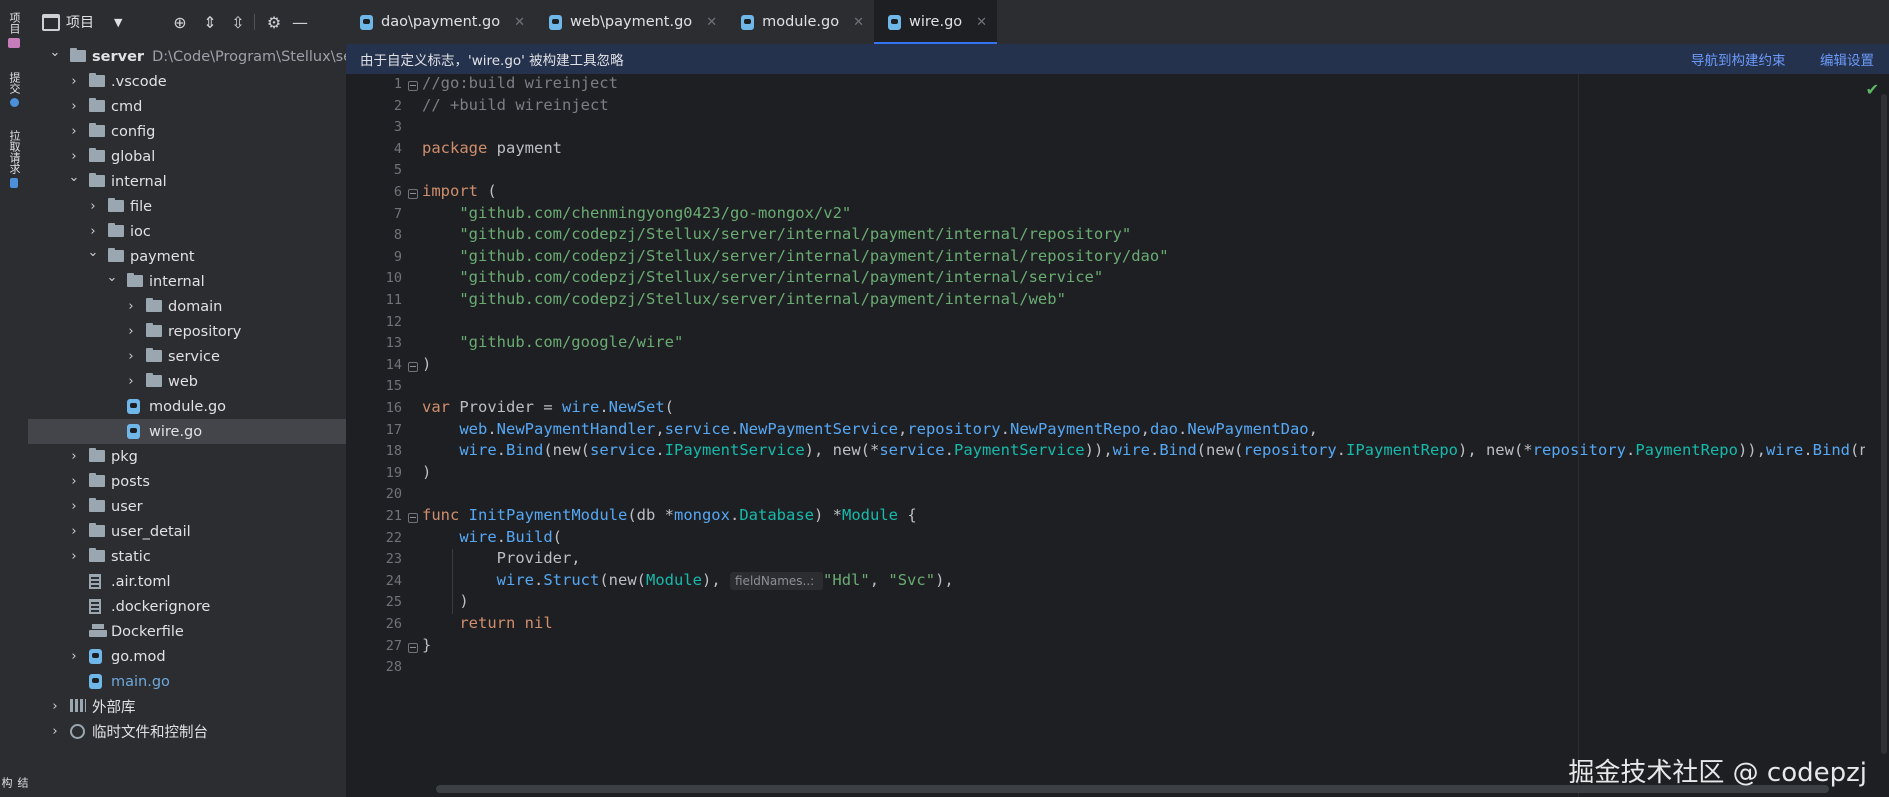  What do you see at coordinates (187, 681) in the screenshot?
I see `tree-item: main.go` at bounding box center [187, 681].